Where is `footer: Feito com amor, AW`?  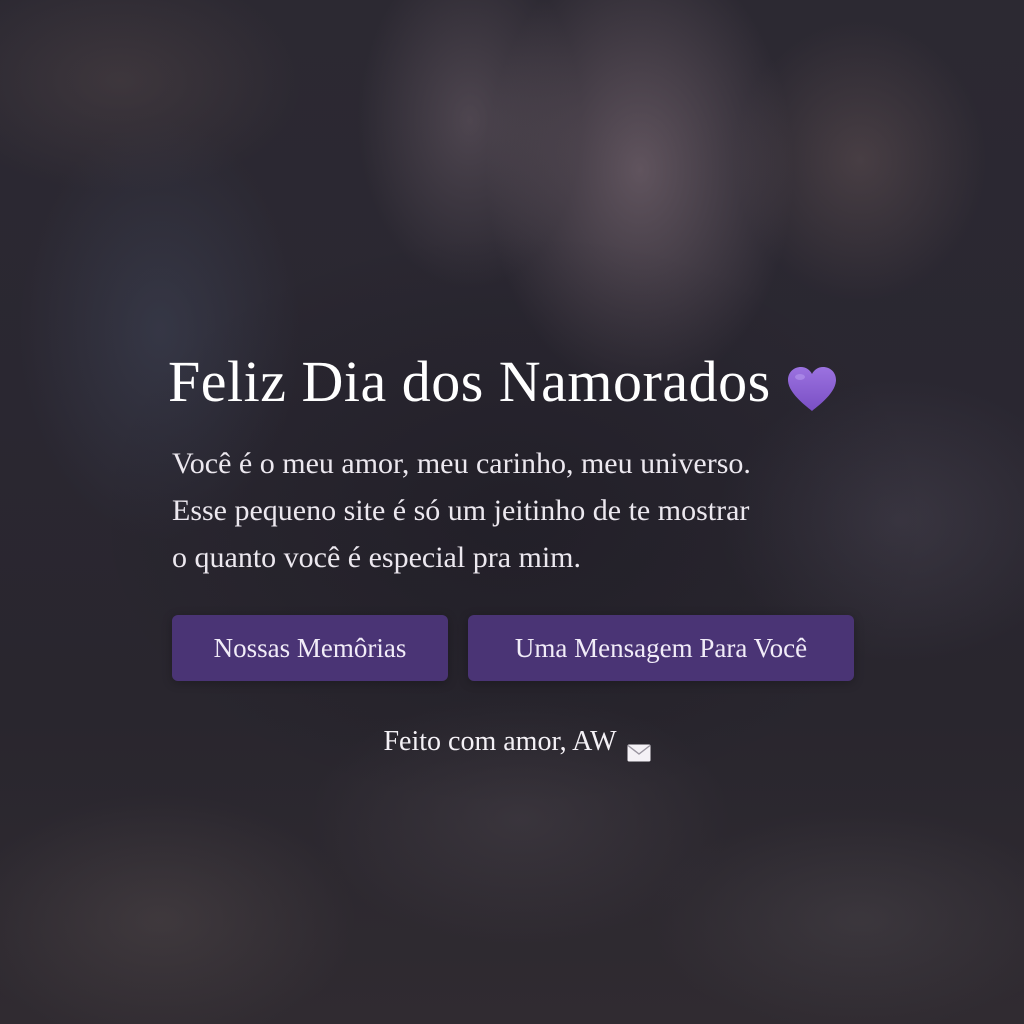
footer: Feito com amor, AW is located at coordinates (512, 742).